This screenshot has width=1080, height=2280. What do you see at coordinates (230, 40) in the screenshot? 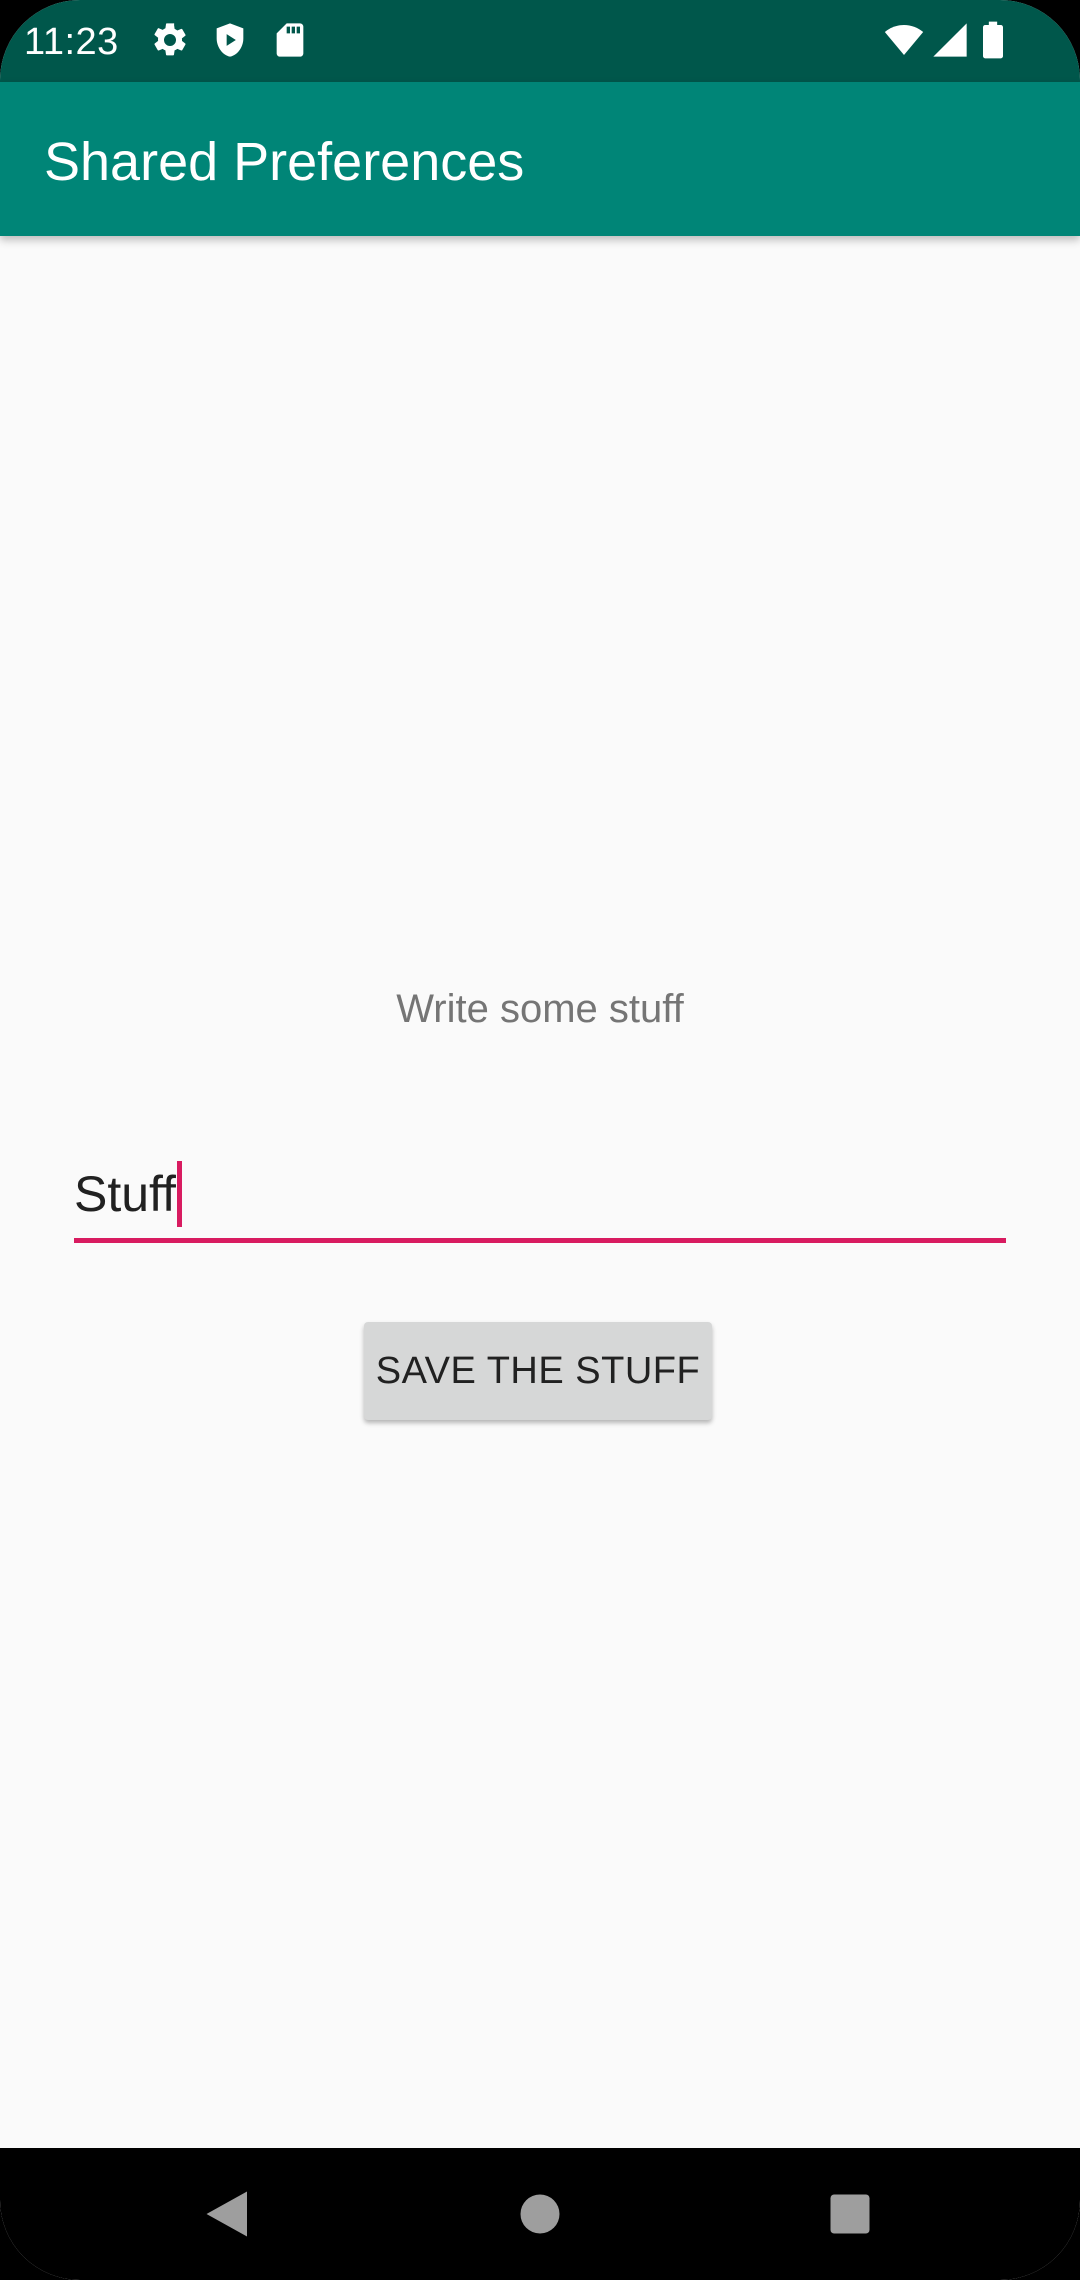
I see `shield-play-icon` at bounding box center [230, 40].